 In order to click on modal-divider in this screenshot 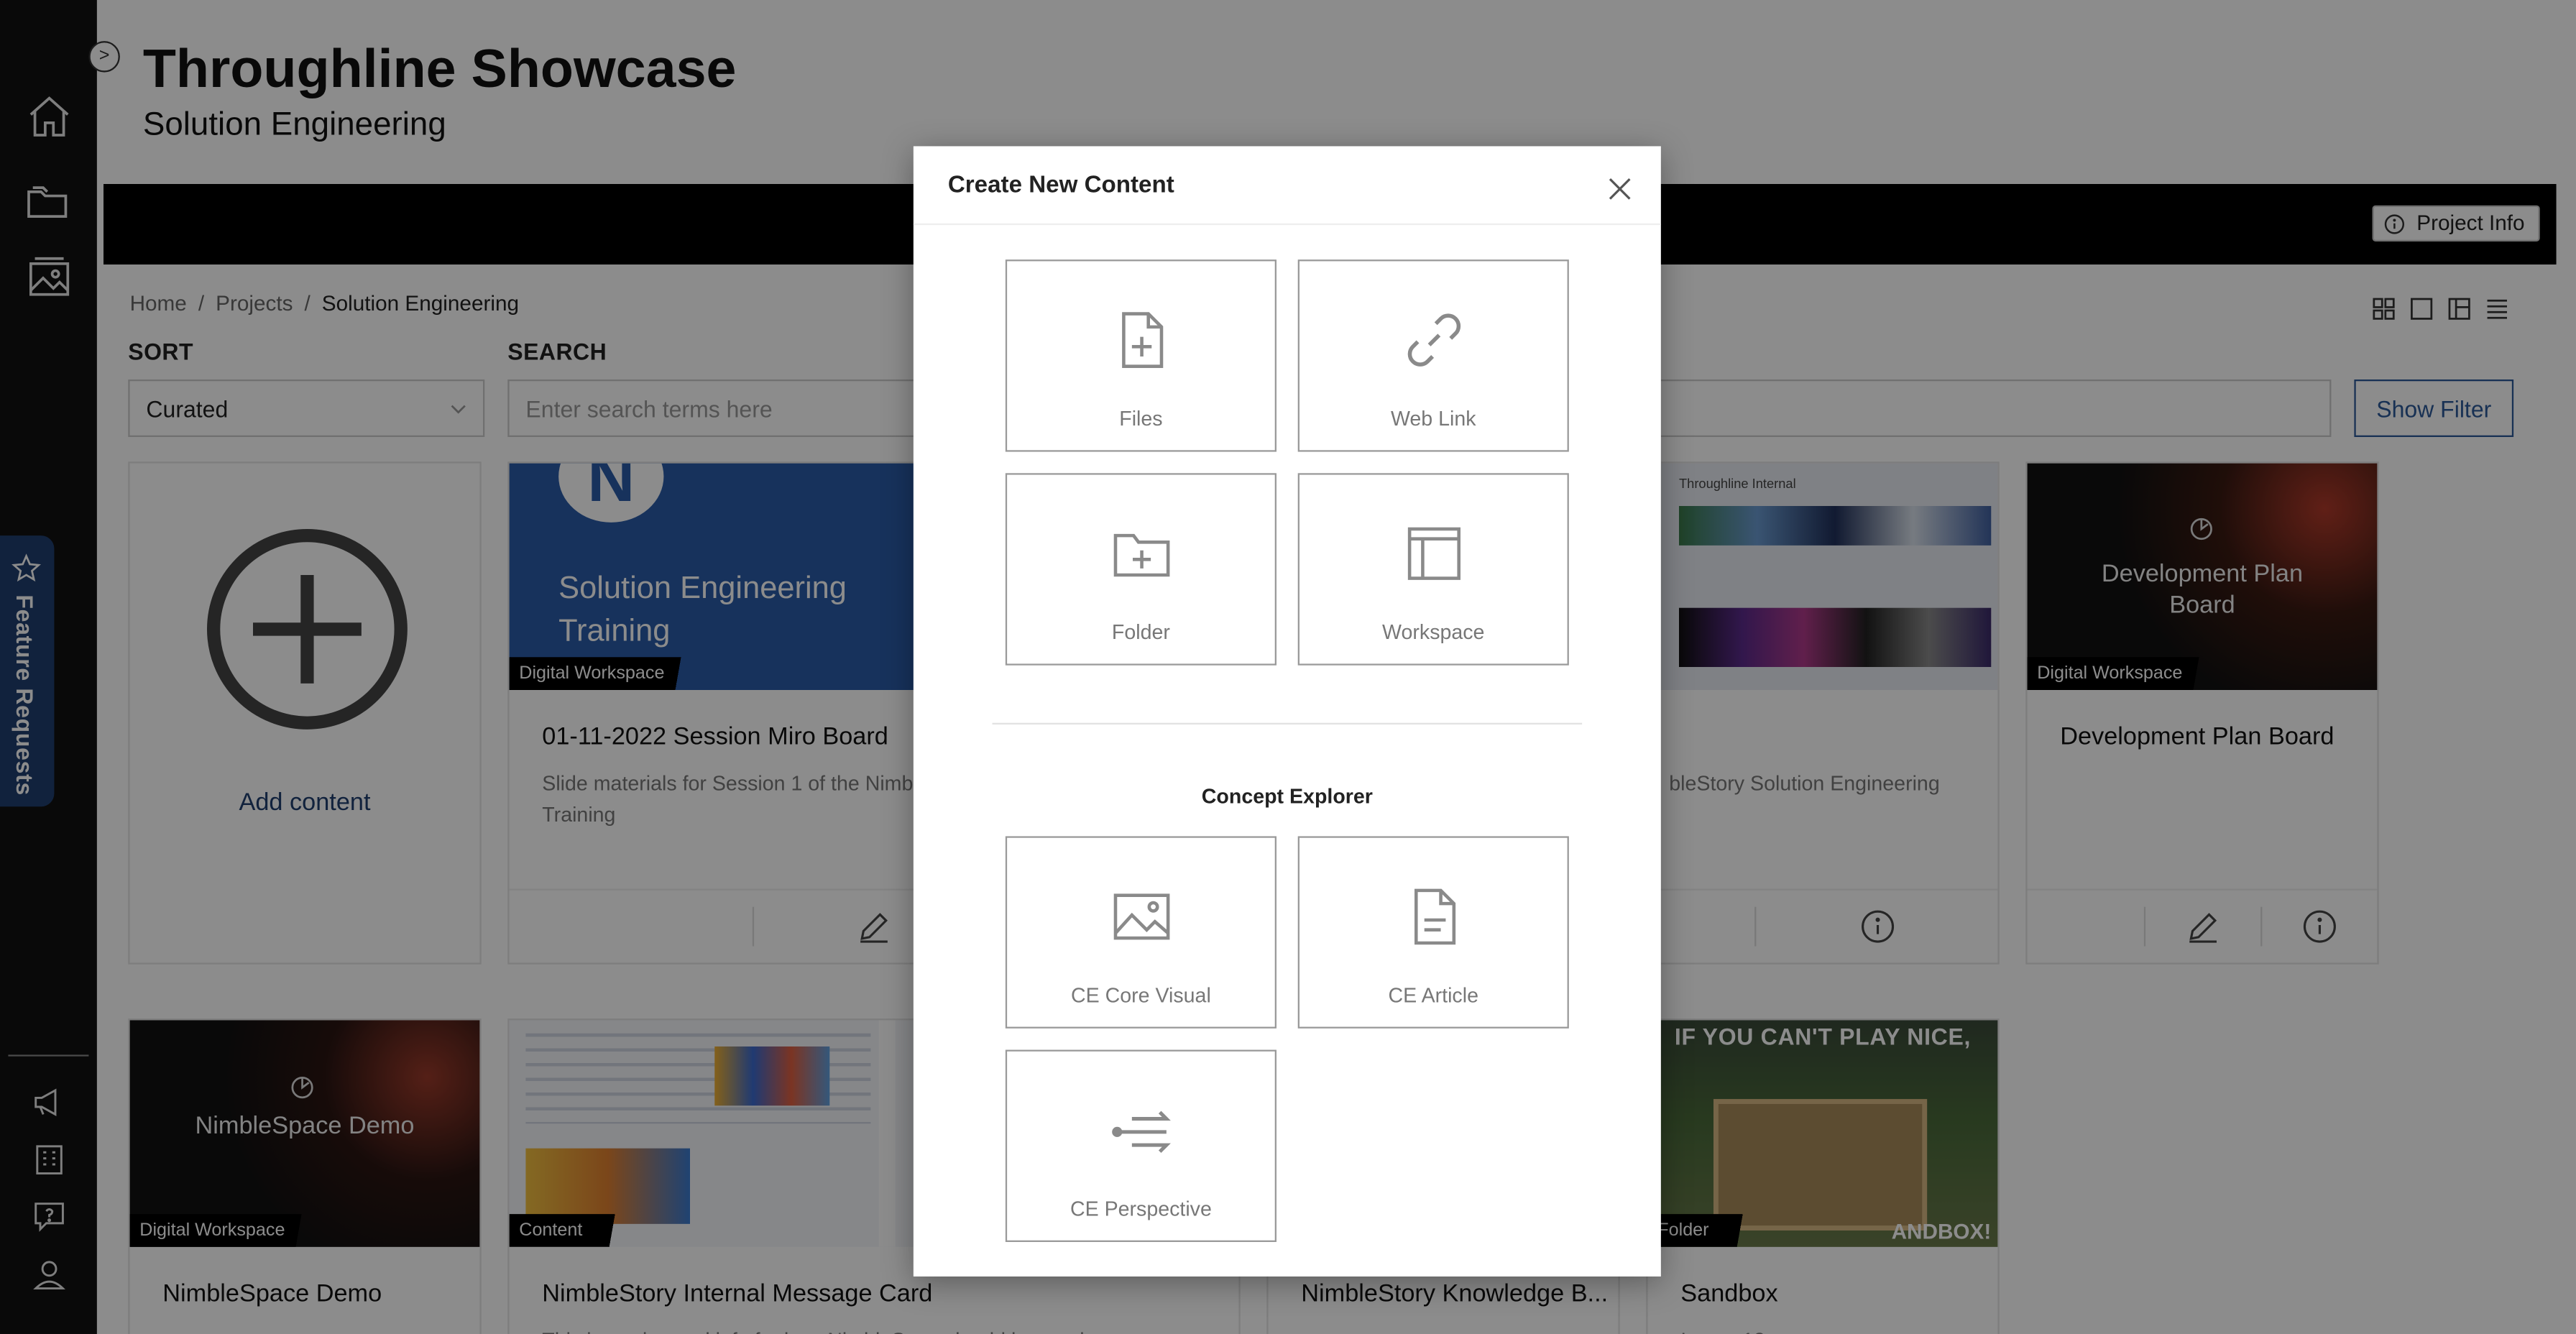, I will do `click(1287, 723)`.